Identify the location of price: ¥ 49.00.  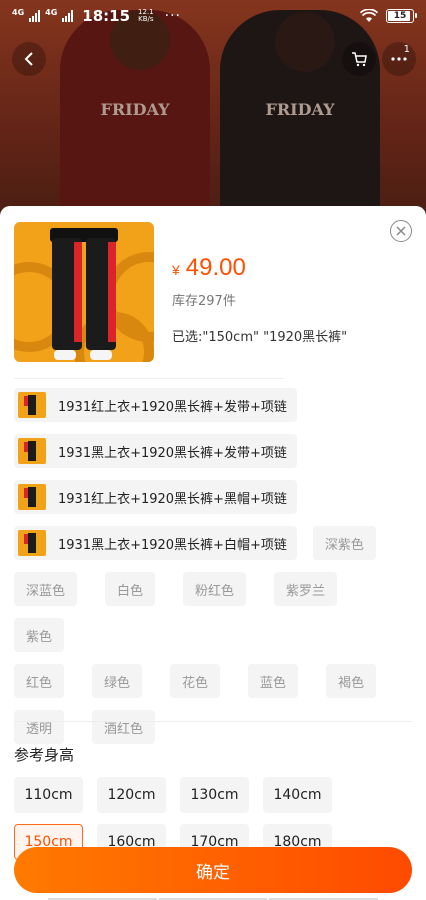
(209, 268).